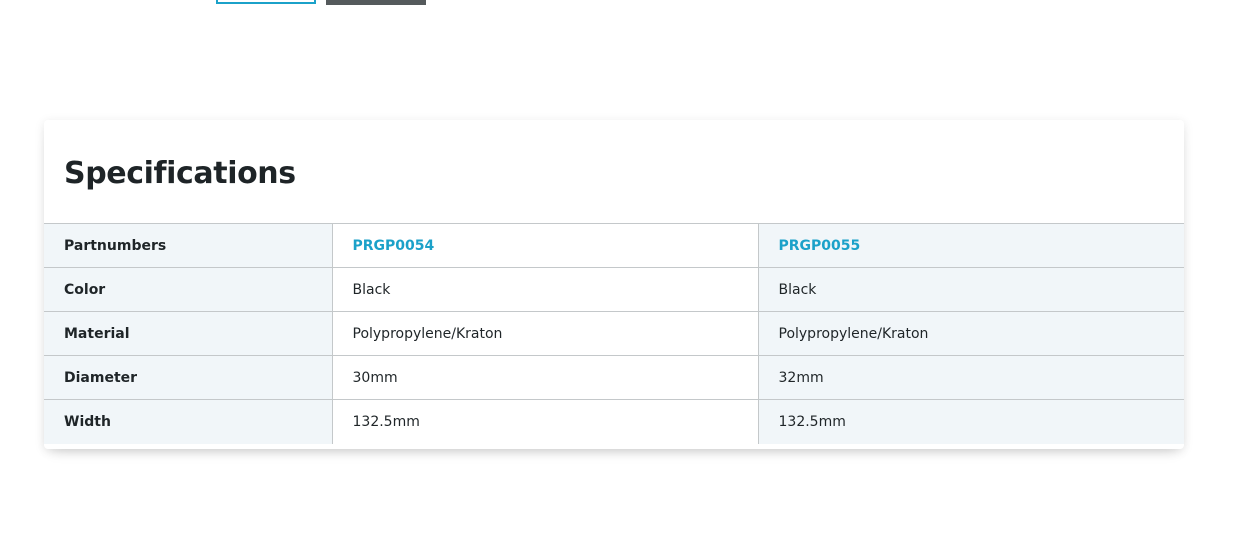  I want to click on table-cell: 30mm, so click(545, 377).